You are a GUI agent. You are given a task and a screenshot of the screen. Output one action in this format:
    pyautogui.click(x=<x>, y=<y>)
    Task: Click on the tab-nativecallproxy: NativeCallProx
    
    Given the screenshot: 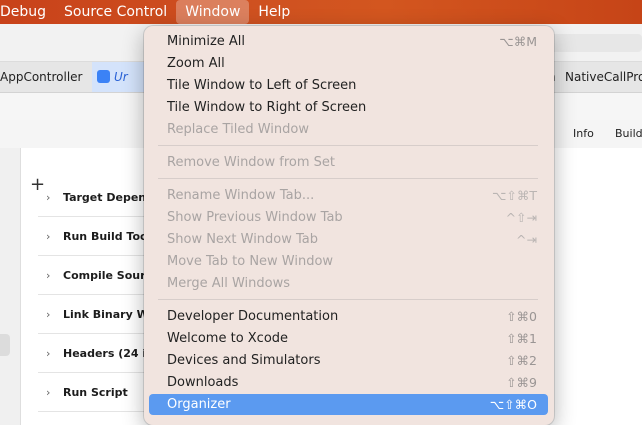 What is the action you would take?
    pyautogui.click(x=603, y=77)
    